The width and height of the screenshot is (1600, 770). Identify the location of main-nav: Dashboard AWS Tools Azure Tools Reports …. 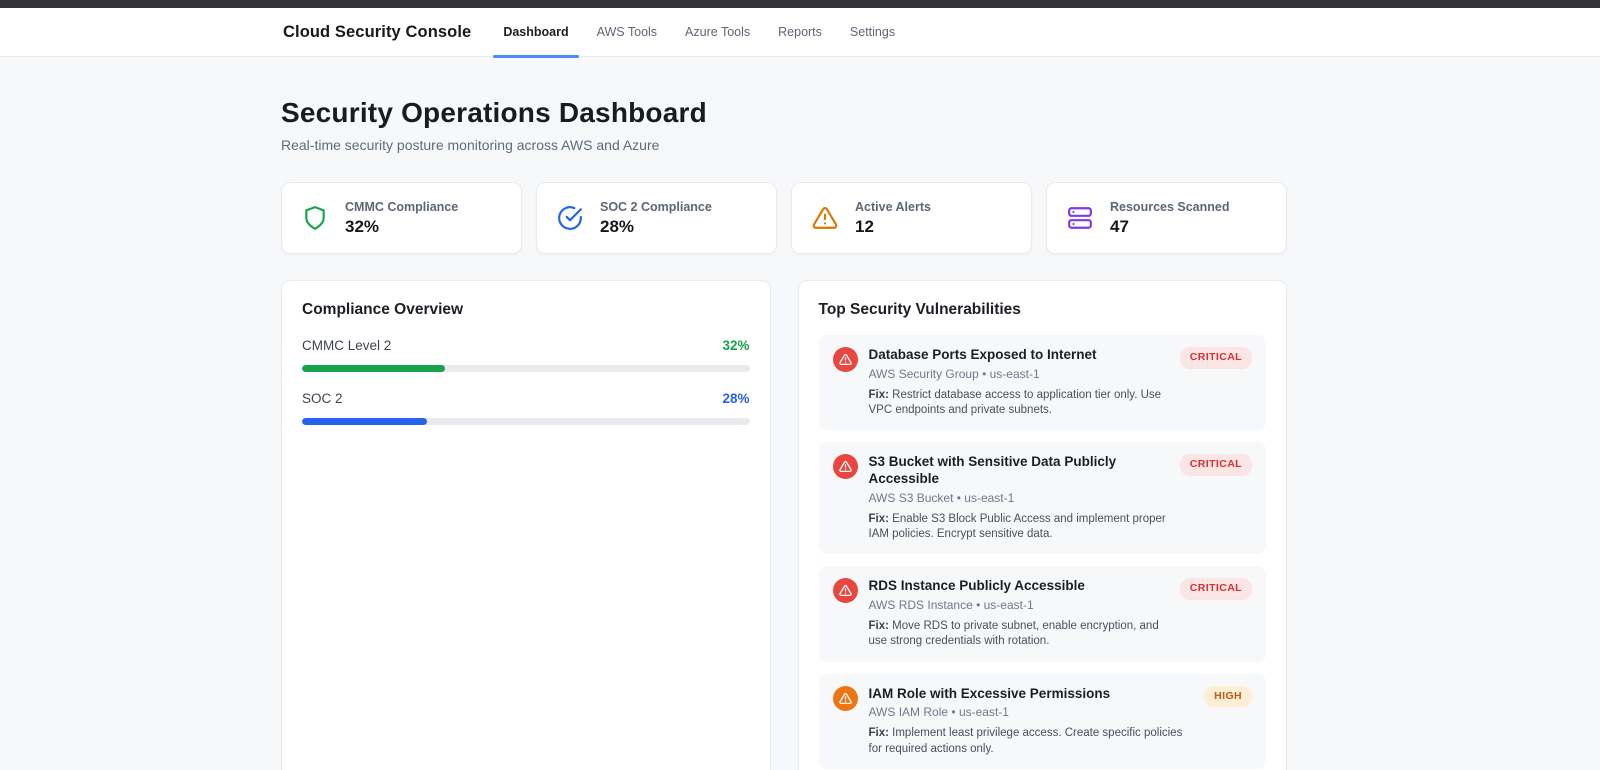
(699, 33).